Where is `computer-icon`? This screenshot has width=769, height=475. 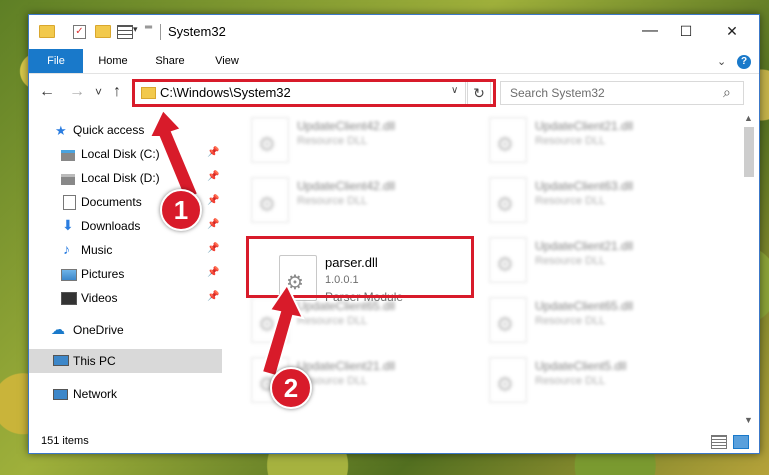
computer-icon is located at coordinates (61, 360).